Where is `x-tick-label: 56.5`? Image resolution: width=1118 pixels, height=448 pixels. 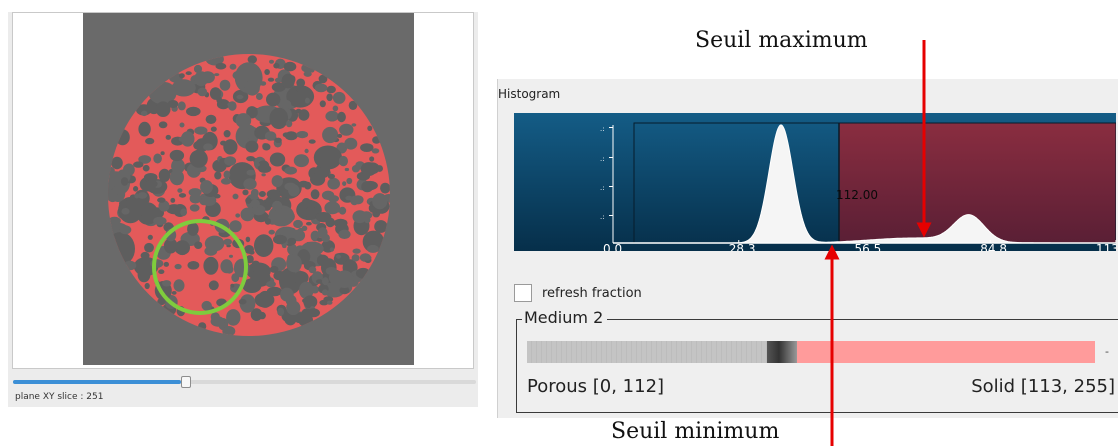
x-tick-label: 56.5 is located at coordinates (868, 246).